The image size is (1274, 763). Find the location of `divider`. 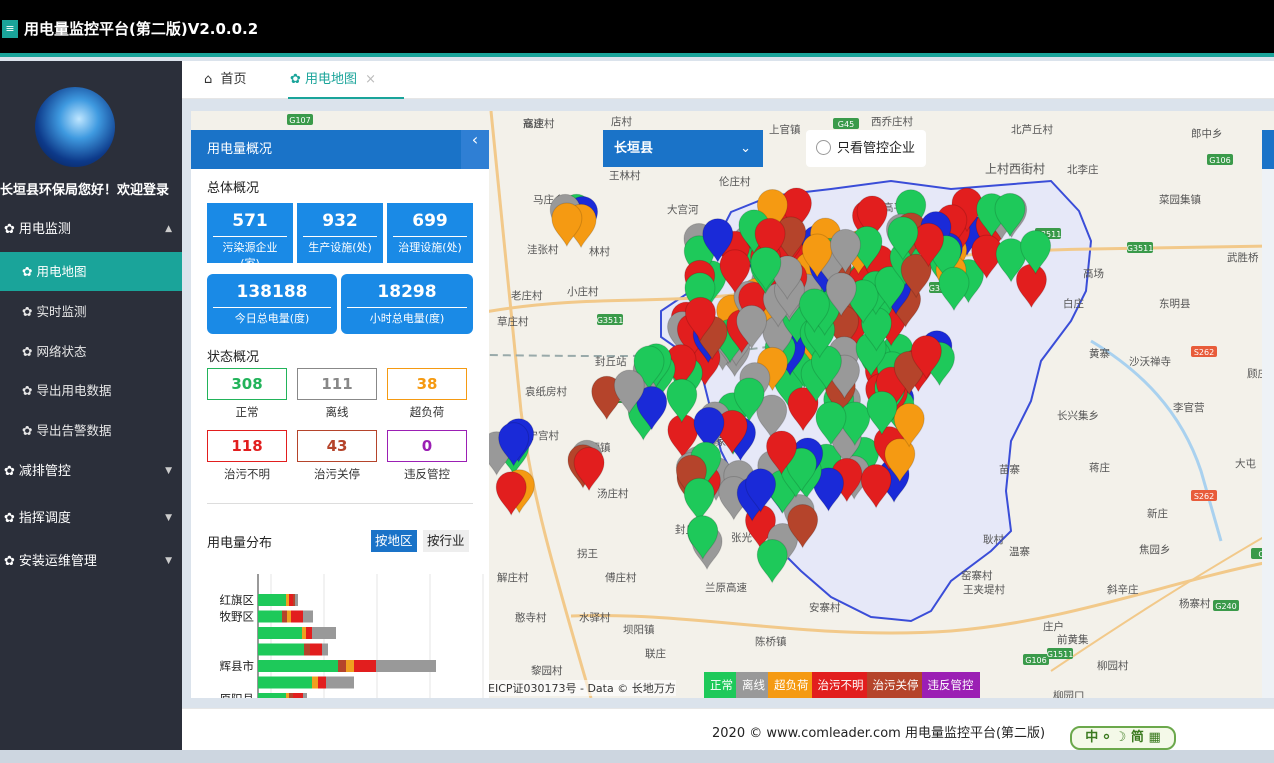

divider is located at coordinates (340, 503).